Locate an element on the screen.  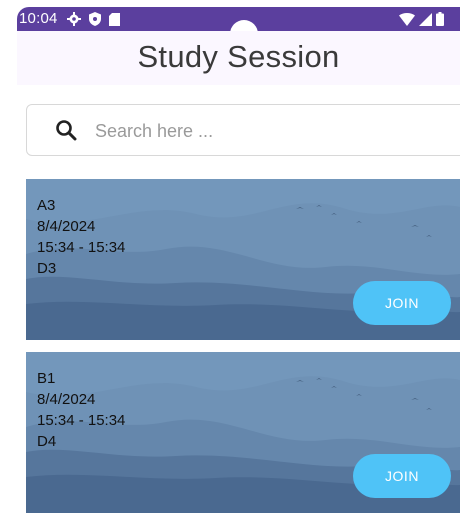
status-icons-left is located at coordinates (93, 19).